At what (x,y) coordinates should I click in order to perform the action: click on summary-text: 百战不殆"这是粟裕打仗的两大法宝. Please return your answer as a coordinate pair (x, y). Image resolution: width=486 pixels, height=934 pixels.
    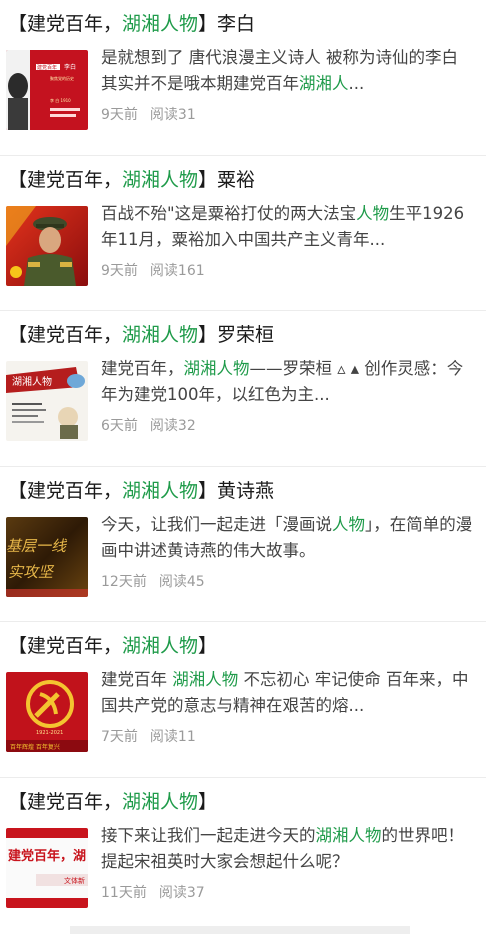
    Looking at the image, I should click on (229, 213).